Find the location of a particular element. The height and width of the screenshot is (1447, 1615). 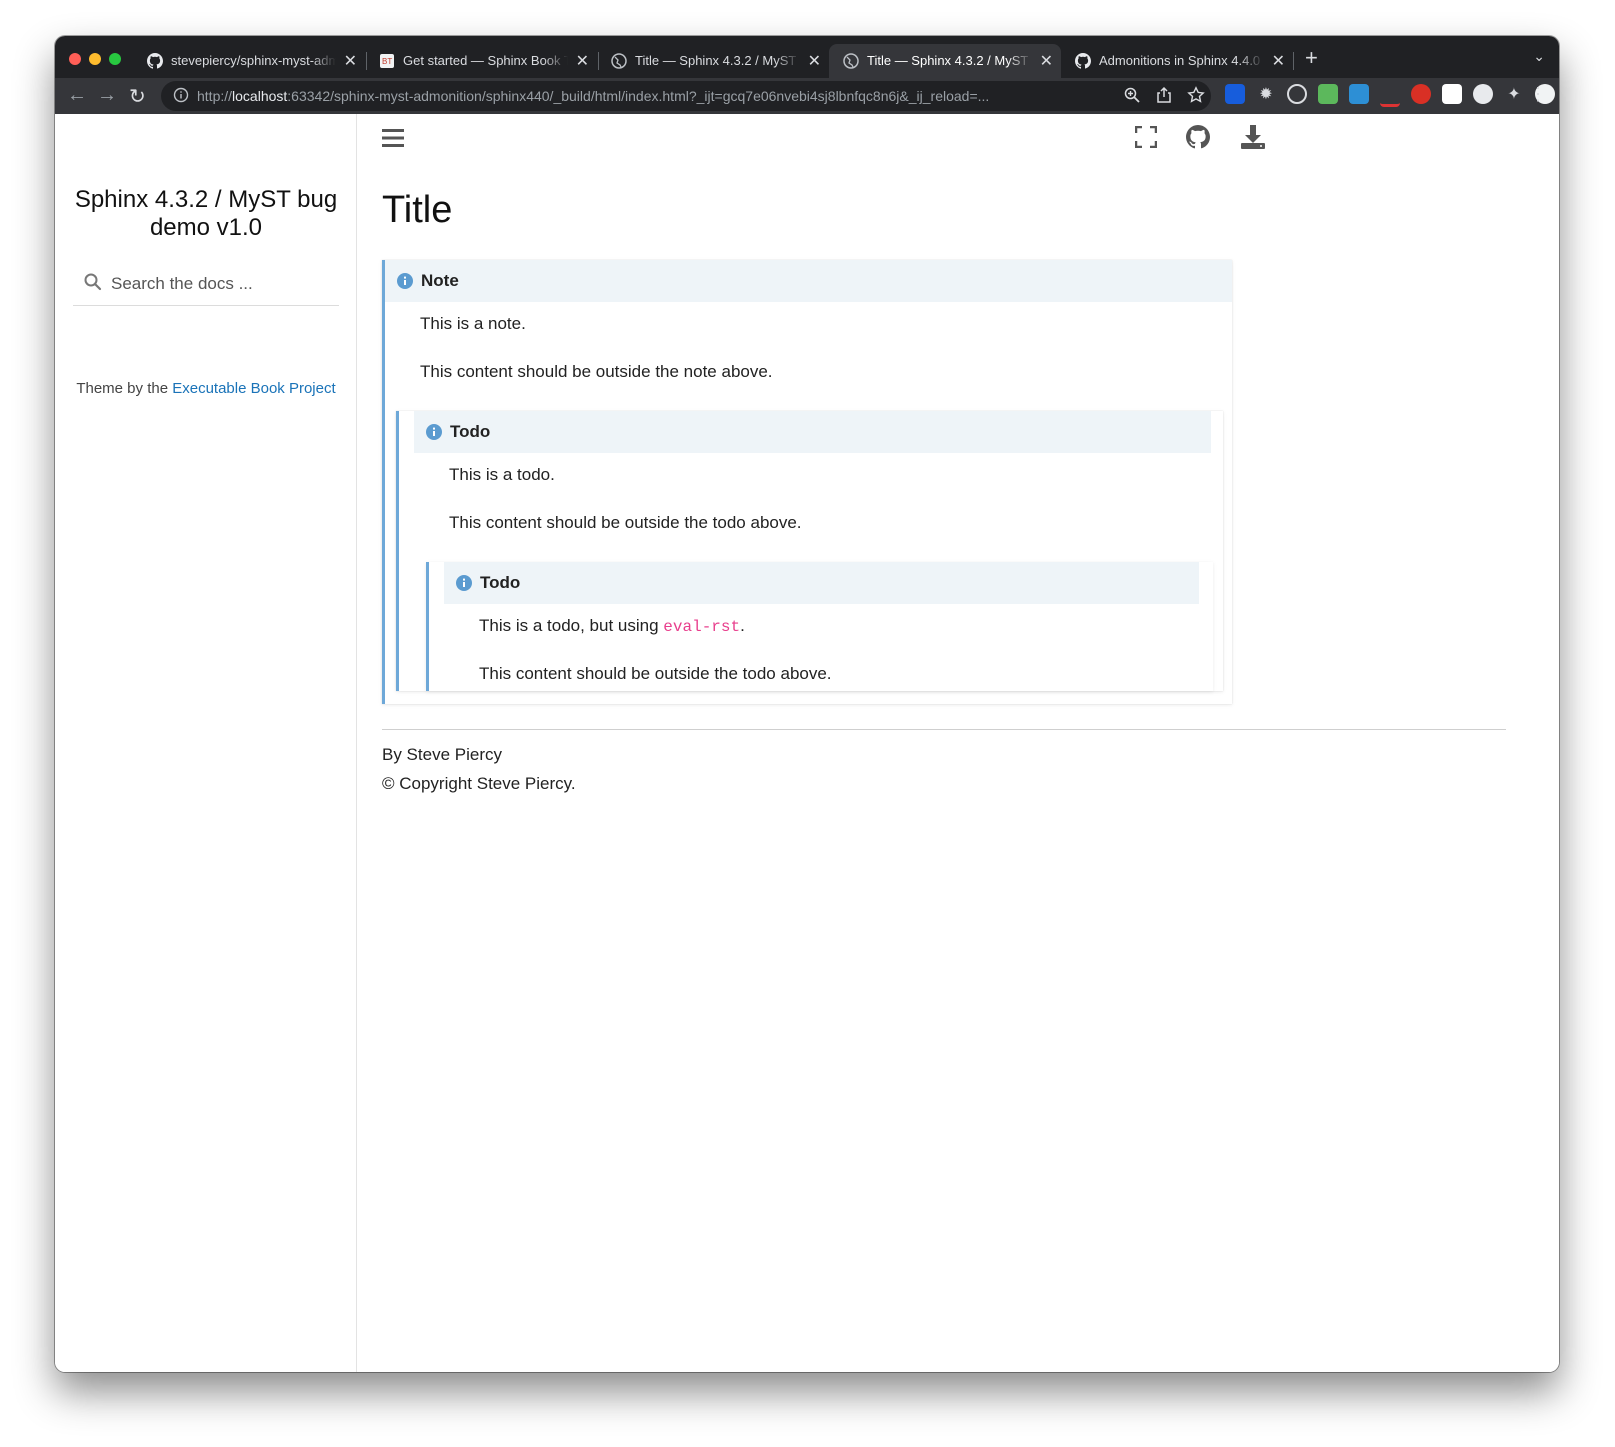

svg-text: BT is located at coordinates (387, 61).